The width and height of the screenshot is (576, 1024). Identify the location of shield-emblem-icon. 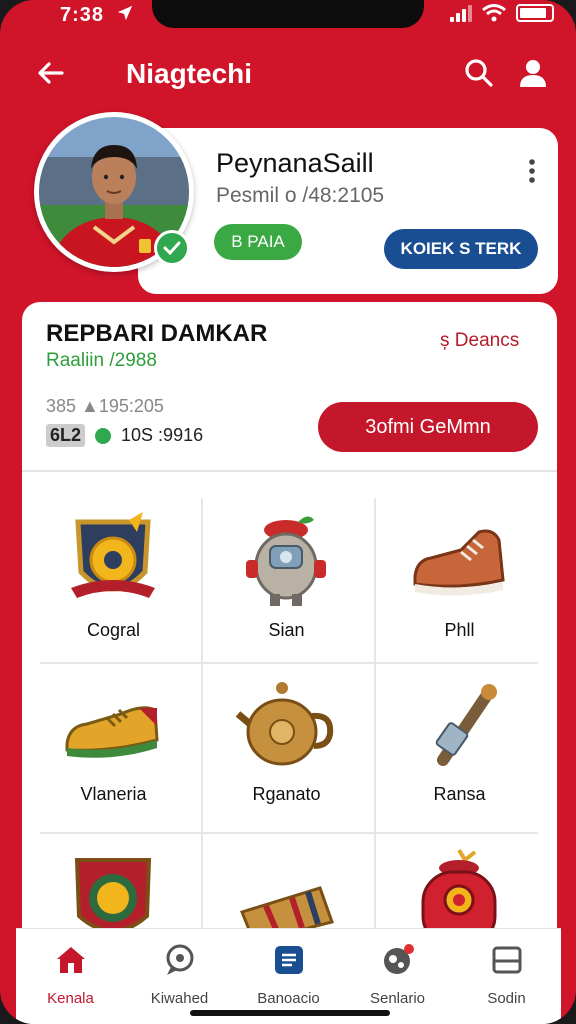
(113, 555).